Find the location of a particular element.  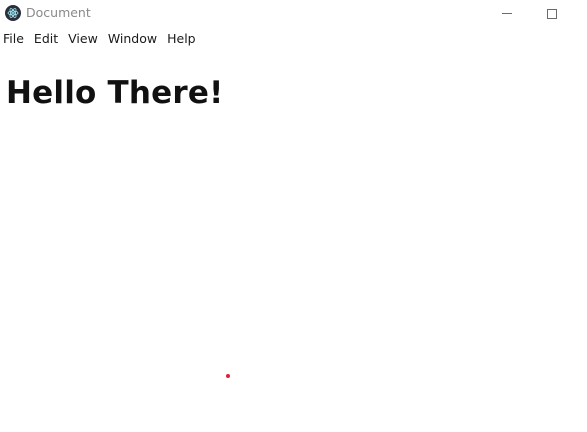

minimize-icon is located at coordinates (507, 13).